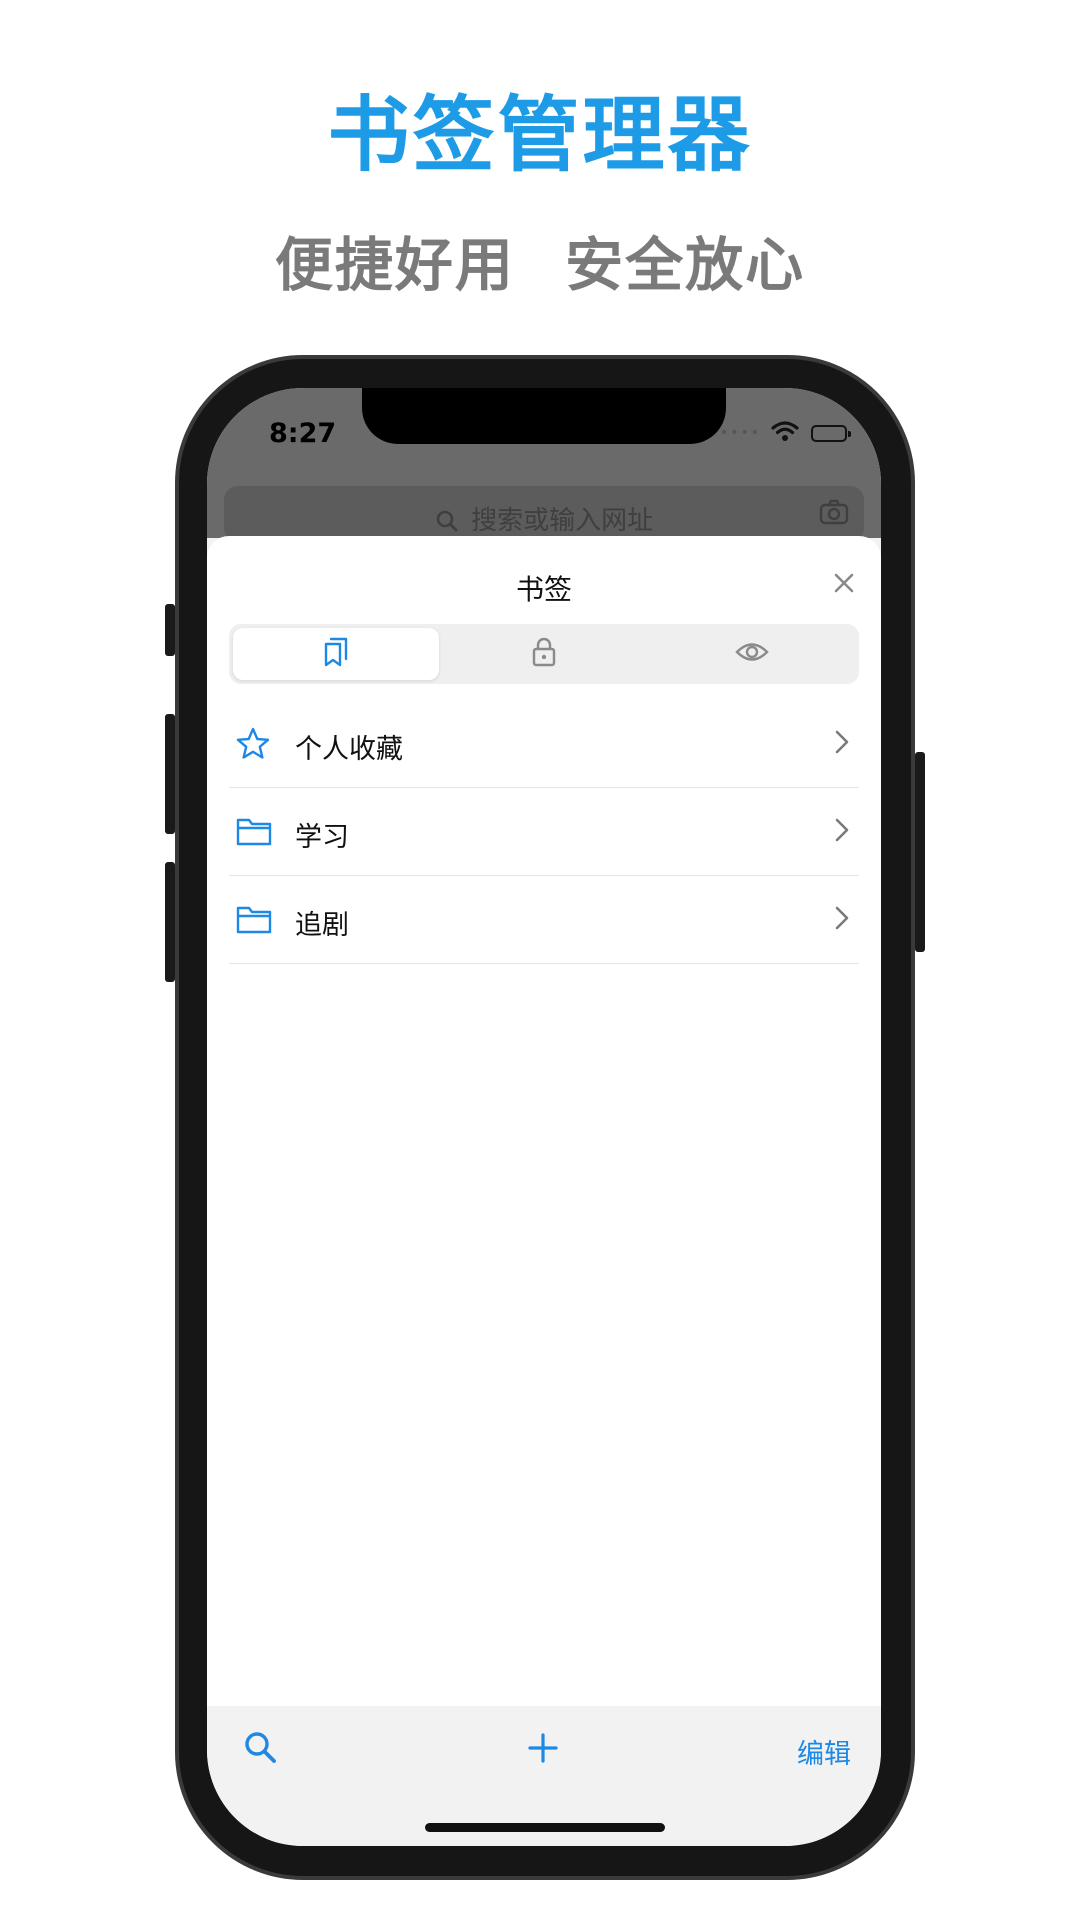 The width and height of the screenshot is (1080, 1920). Describe the element at coordinates (543, 1750) in the screenshot. I see `add-icon` at that location.